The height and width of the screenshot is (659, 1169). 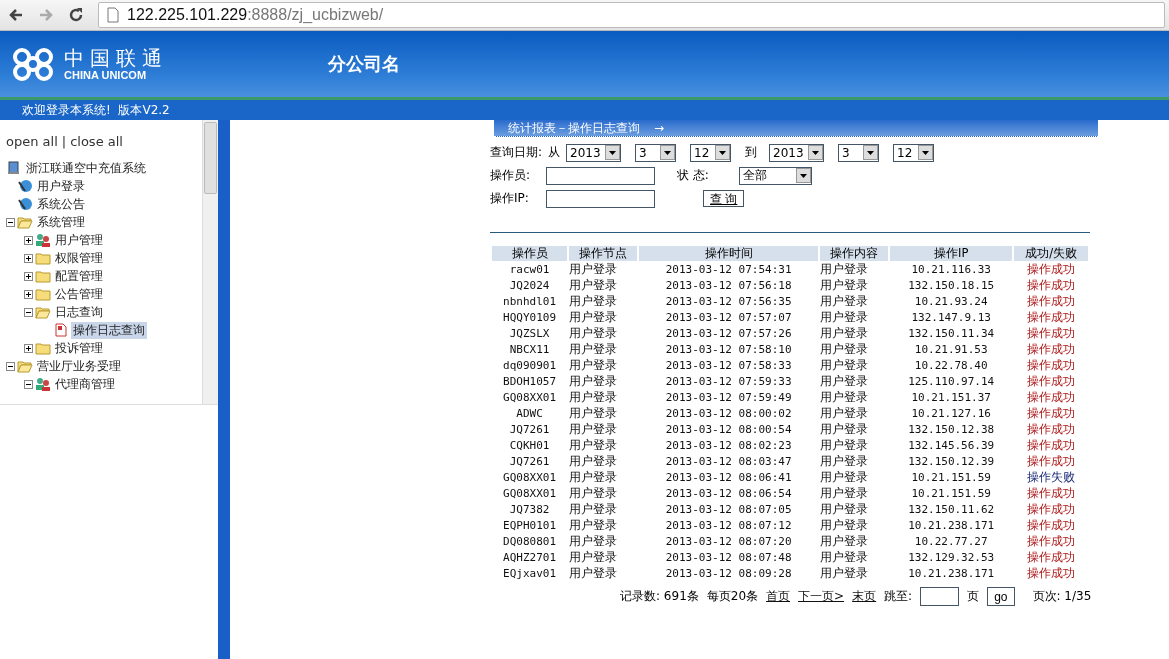 What do you see at coordinates (79, 294) in the screenshot?
I see `tree-item: 公告管理` at bounding box center [79, 294].